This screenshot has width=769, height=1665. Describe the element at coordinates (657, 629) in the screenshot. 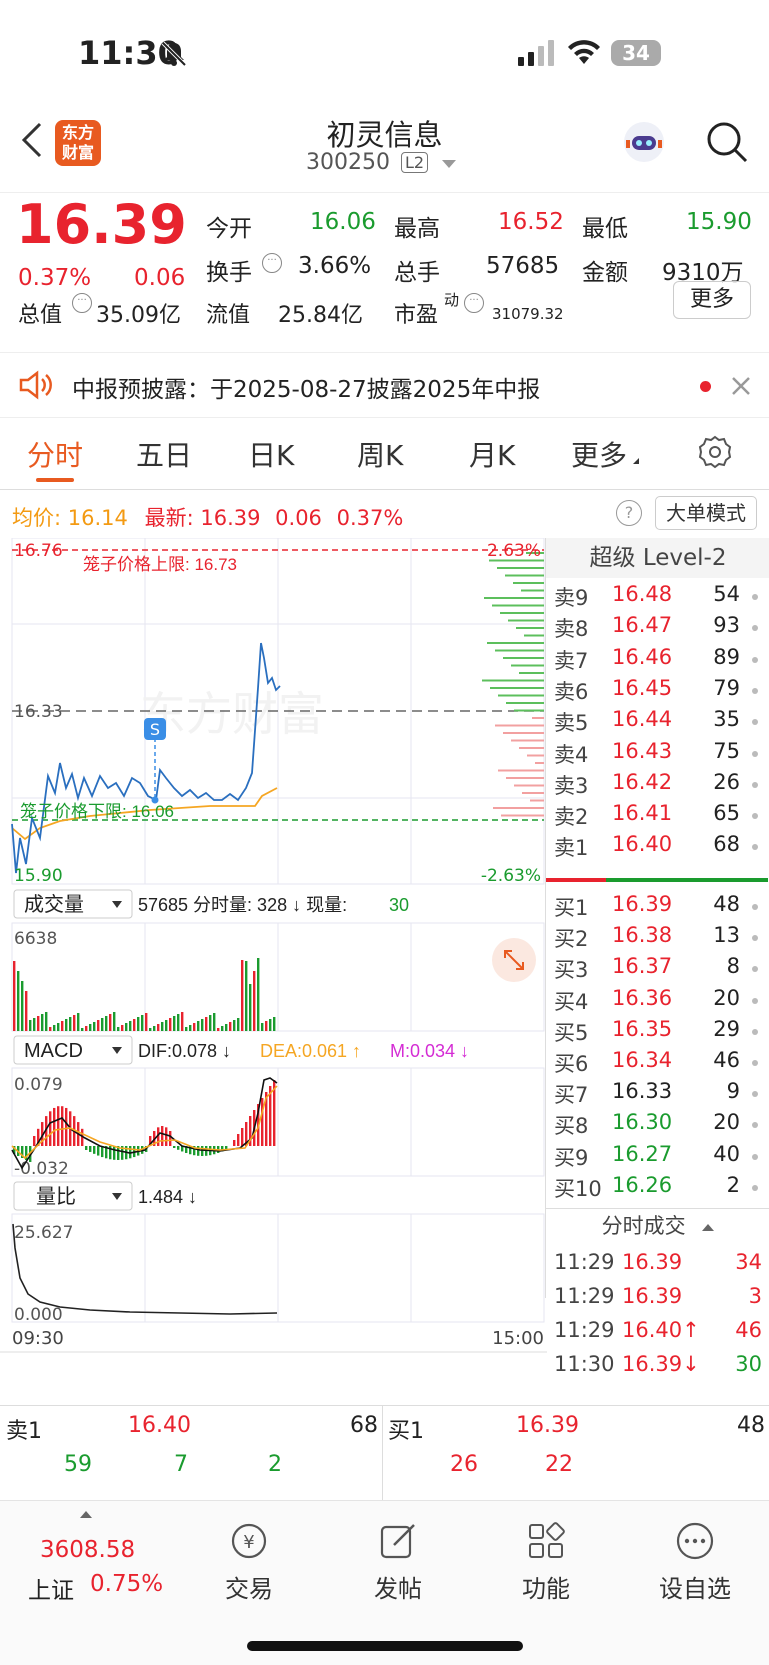

I see `ask-row: 卖8 16.47 93` at that location.